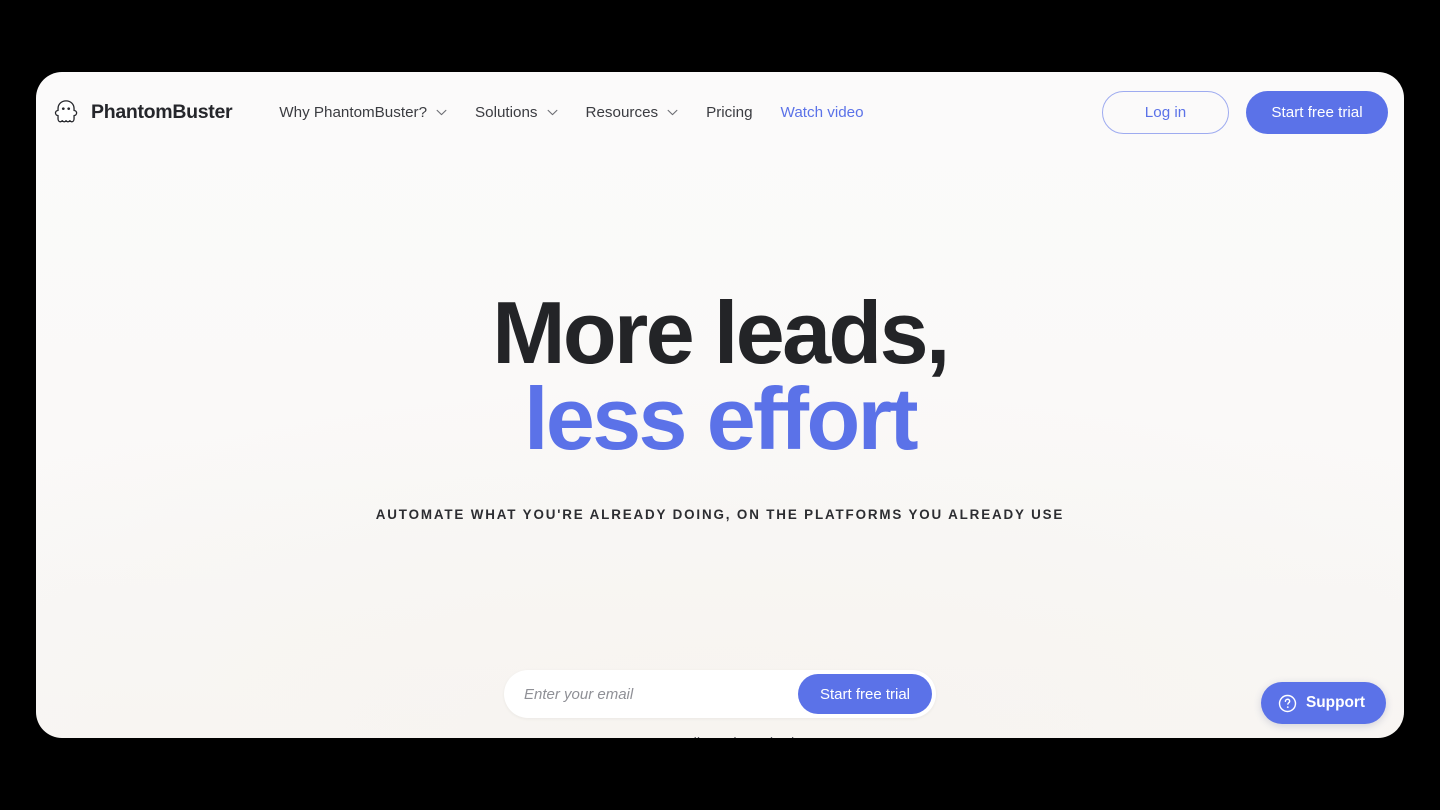  I want to click on nav-item-label: Pricing, so click(729, 112).